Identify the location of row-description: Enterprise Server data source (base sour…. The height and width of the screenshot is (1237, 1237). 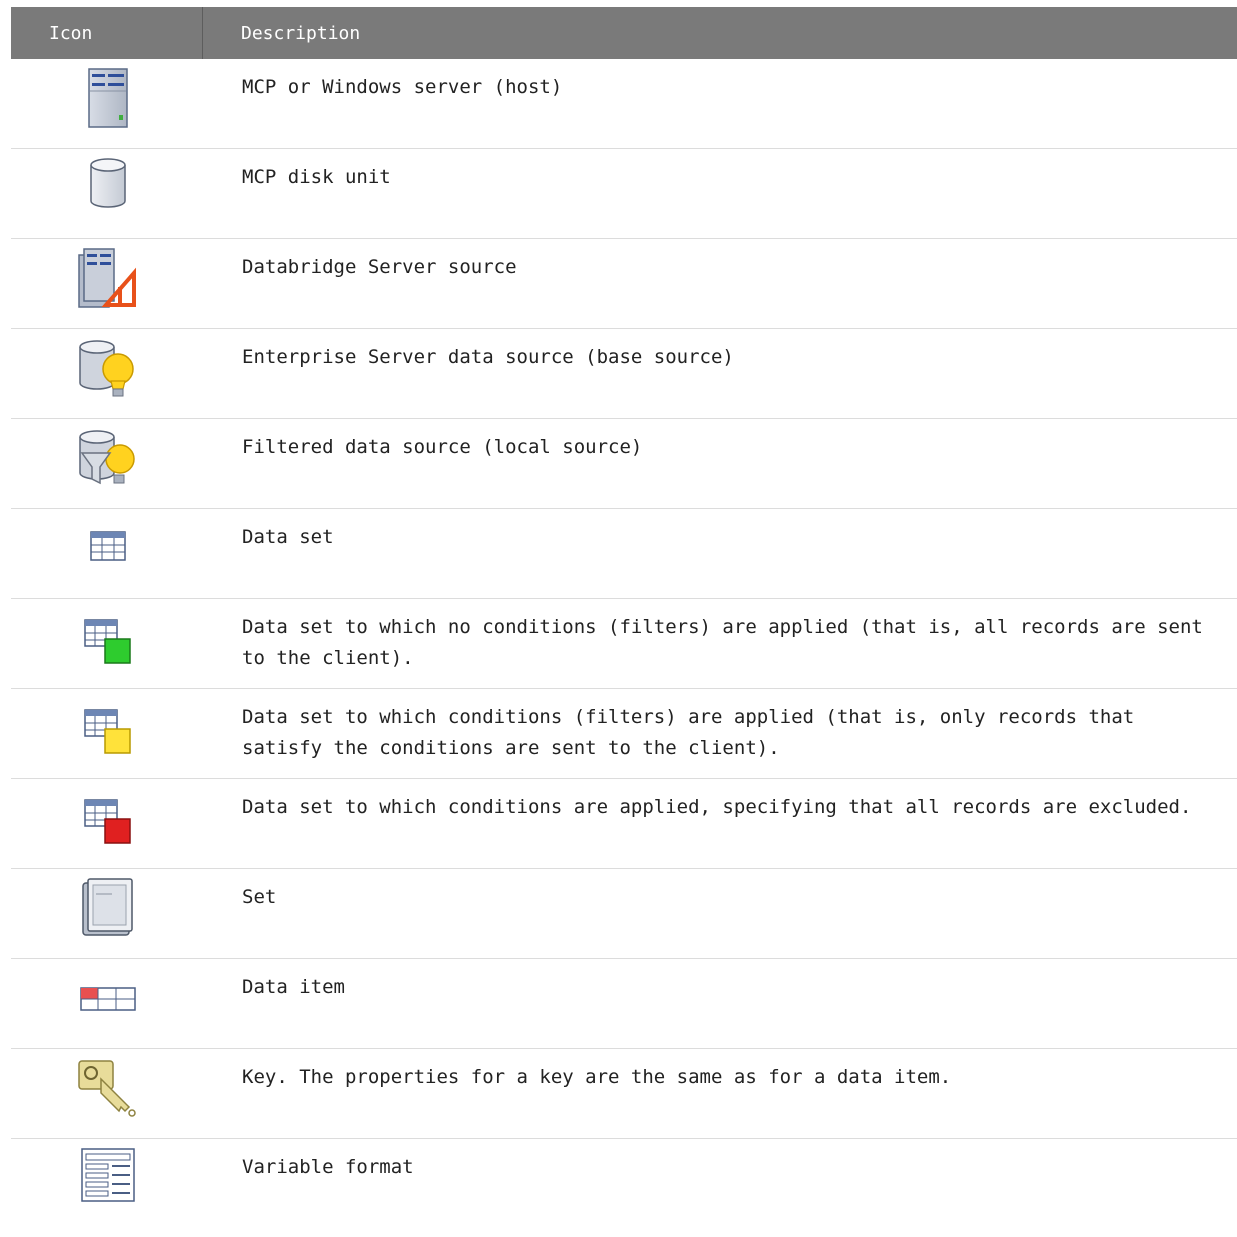
(488, 357).